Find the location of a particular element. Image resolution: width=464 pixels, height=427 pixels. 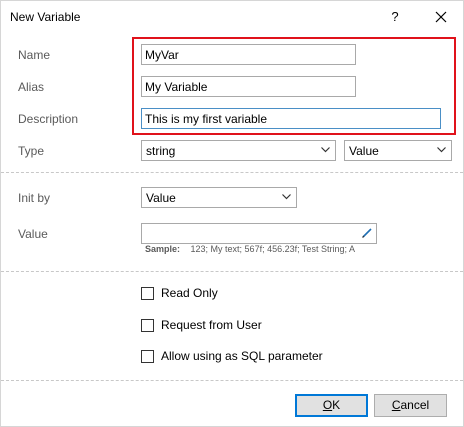

sql-parameter-label: Allow using as SQL parameter is located at coordinates (242, 356).